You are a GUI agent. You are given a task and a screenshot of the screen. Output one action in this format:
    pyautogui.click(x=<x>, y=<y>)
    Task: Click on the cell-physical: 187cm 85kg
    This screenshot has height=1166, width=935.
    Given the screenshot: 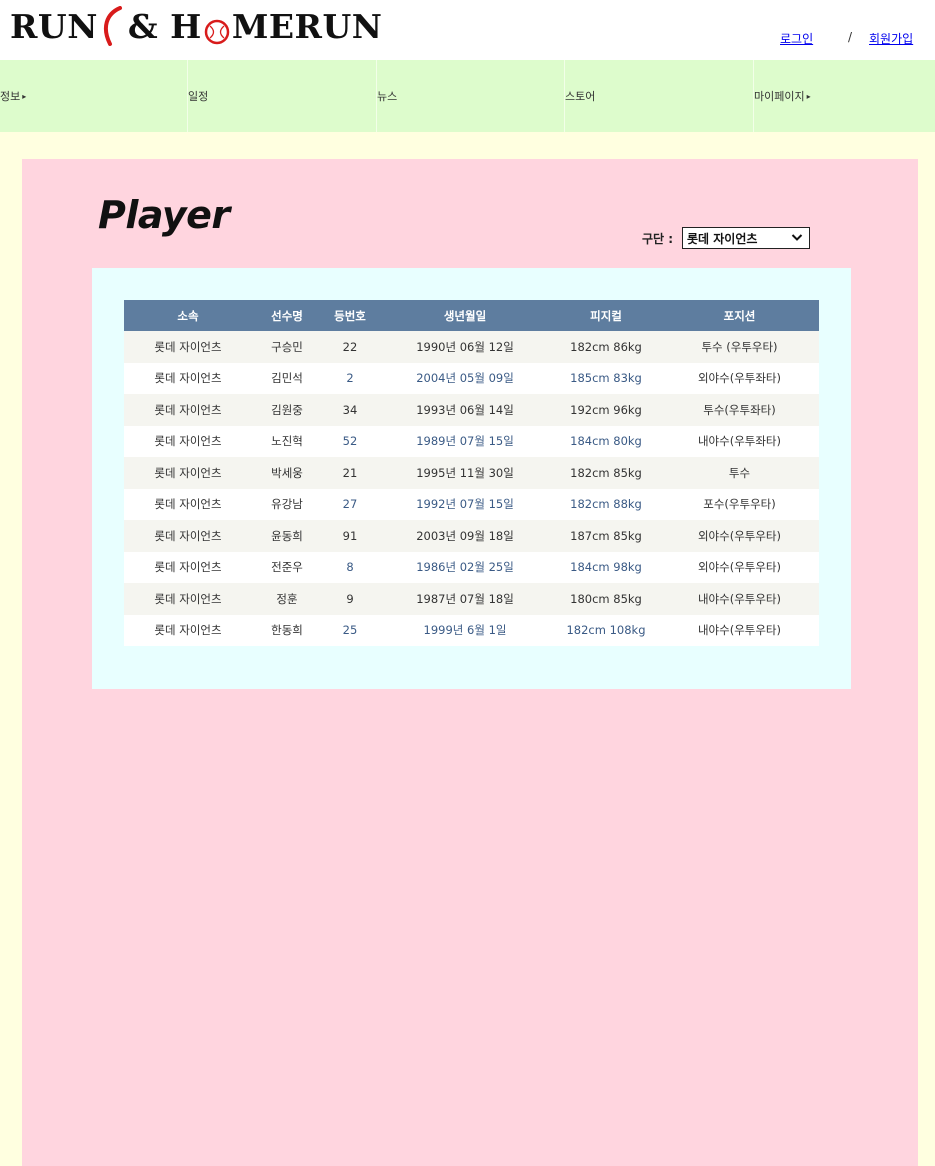 What is the action you would take?
    pyautogui.click(x=606, y=535)
    